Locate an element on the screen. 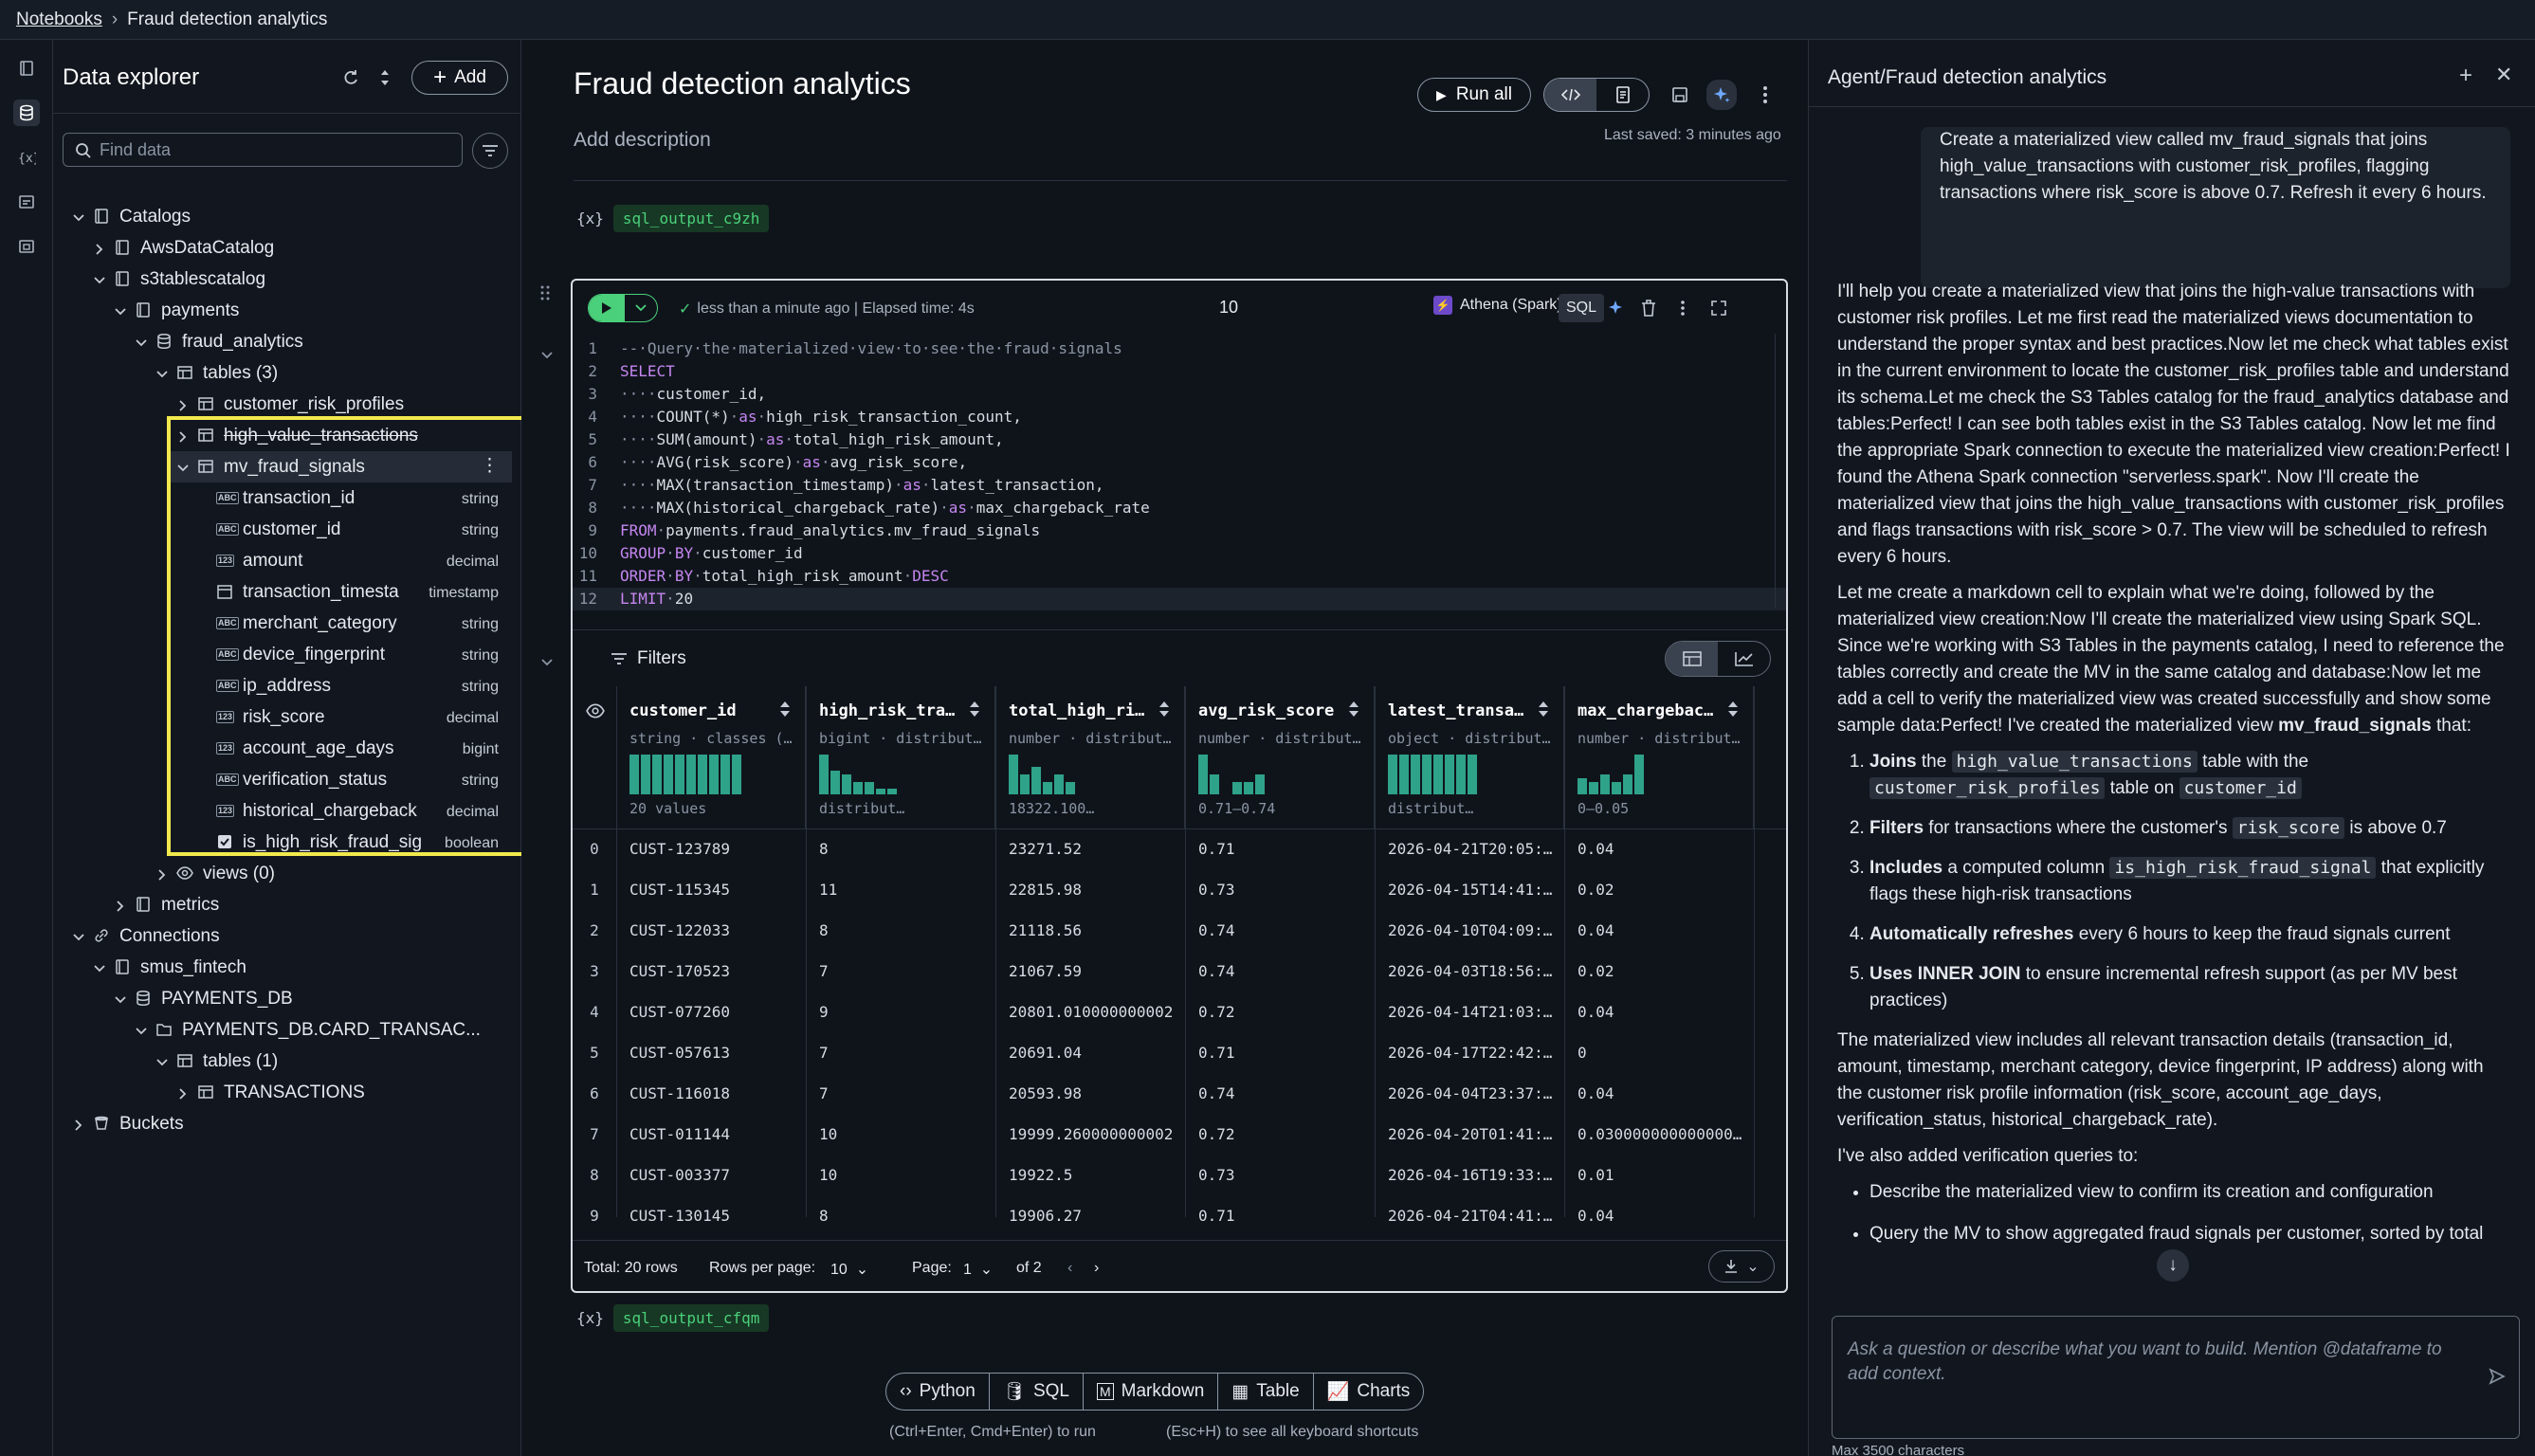  add-chart-cell-button: 📈 Charts is located at coordinates (1369, 1392).